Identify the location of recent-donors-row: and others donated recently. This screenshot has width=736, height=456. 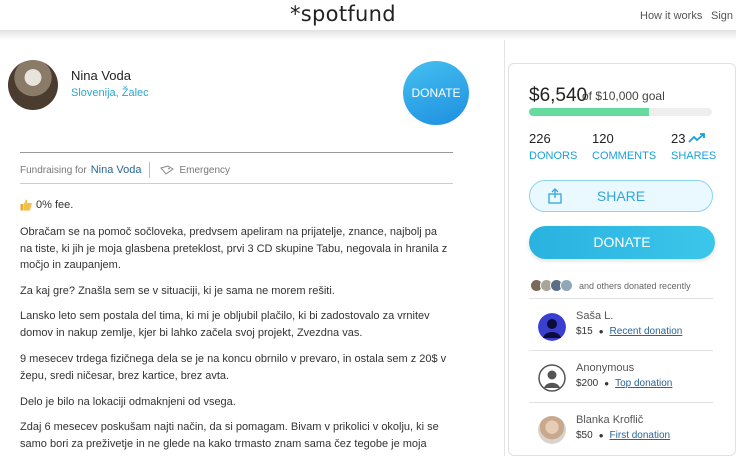
(610, 285).